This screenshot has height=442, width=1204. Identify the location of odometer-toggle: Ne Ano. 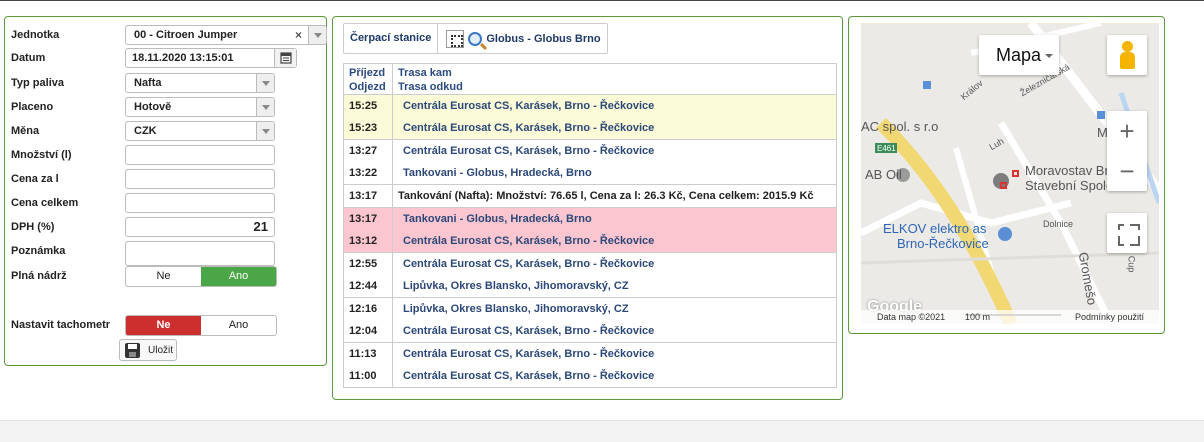
(201, 325).